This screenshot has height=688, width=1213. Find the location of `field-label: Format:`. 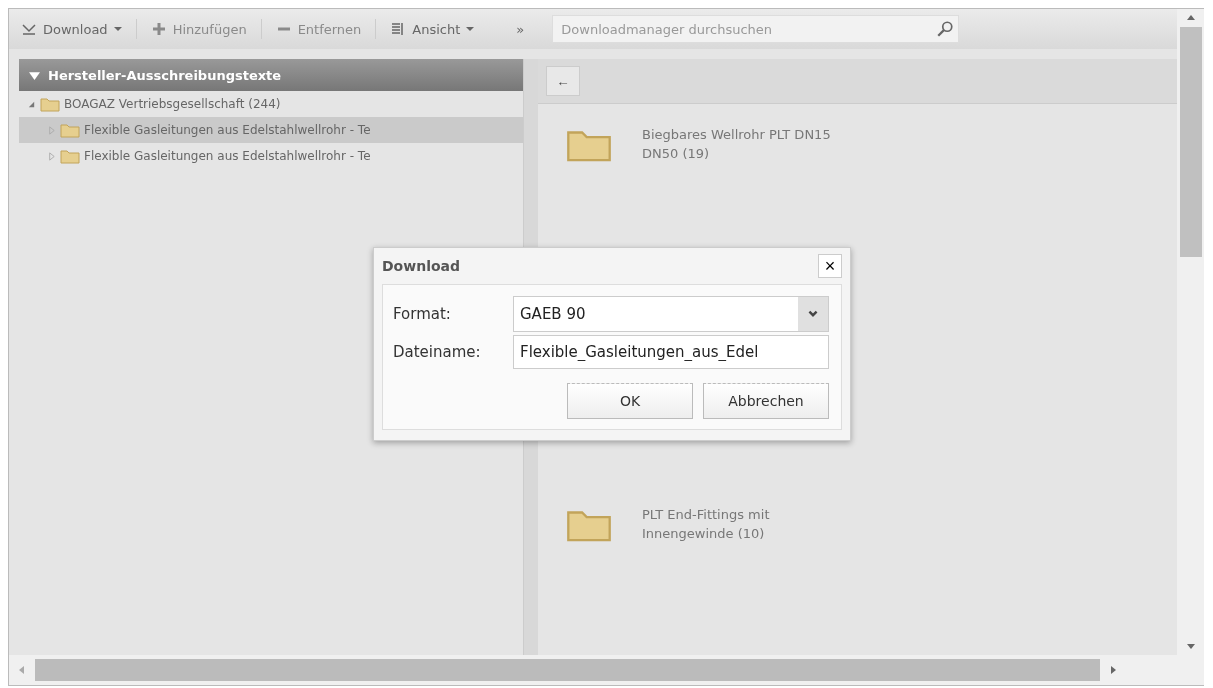

field-label: Format: is located at coordinates (422, 314).